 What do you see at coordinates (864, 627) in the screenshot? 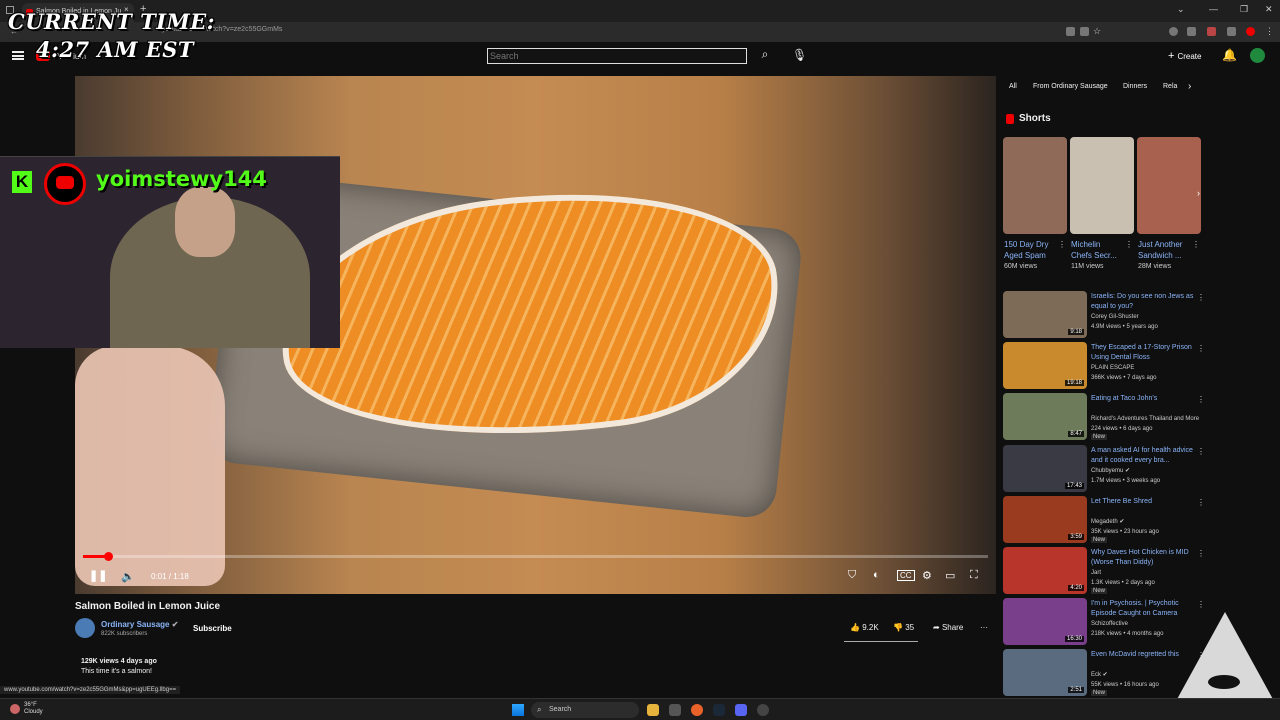
I see `like-button: 👍 9.2K` at bounding box center [864, 627].